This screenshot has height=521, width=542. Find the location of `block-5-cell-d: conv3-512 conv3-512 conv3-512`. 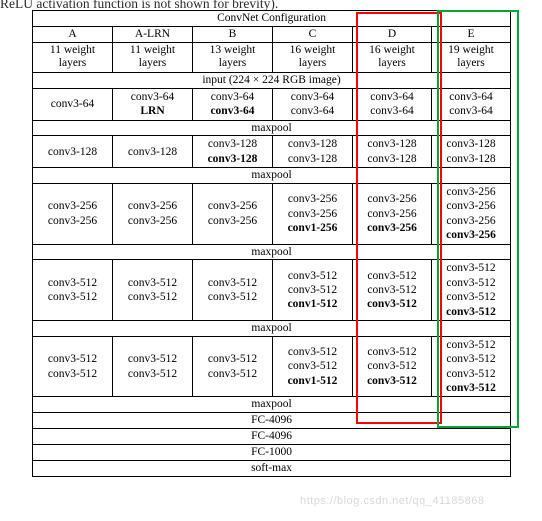

block-5-cell-d: conv3-512 conv3-512 conv3-512 is located at coordinates (392, 366).